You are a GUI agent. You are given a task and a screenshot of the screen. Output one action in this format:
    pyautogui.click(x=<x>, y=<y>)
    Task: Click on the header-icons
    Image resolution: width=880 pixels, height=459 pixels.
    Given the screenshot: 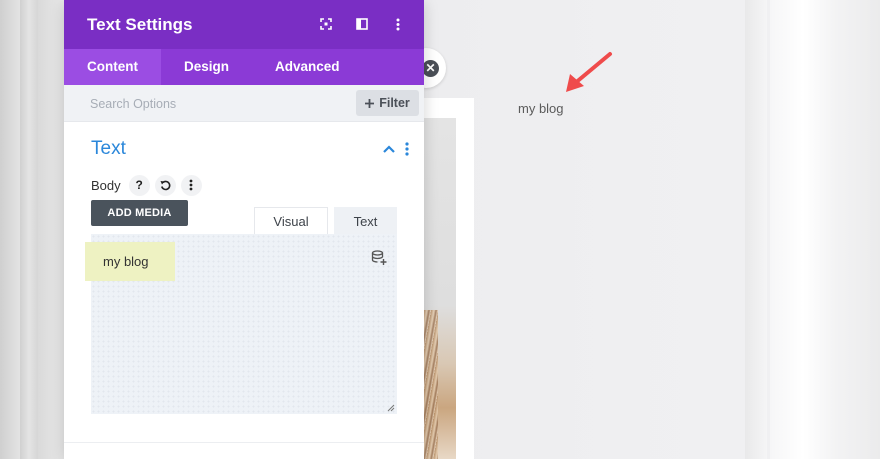 What is the action you would take?
    pyautogui.click(x=362, y=24)
    